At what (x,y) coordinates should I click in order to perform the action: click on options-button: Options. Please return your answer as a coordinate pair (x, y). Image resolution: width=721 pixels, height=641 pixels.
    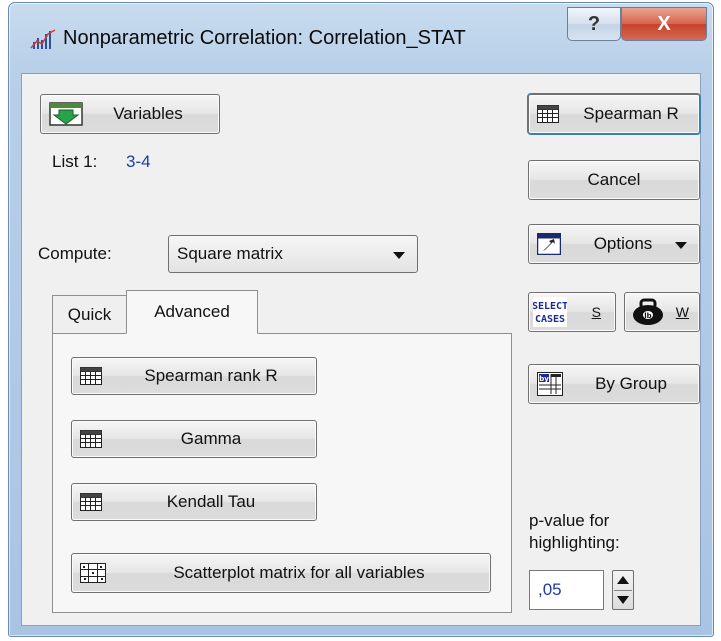
    Looking at the image, I should click on (614, 244).